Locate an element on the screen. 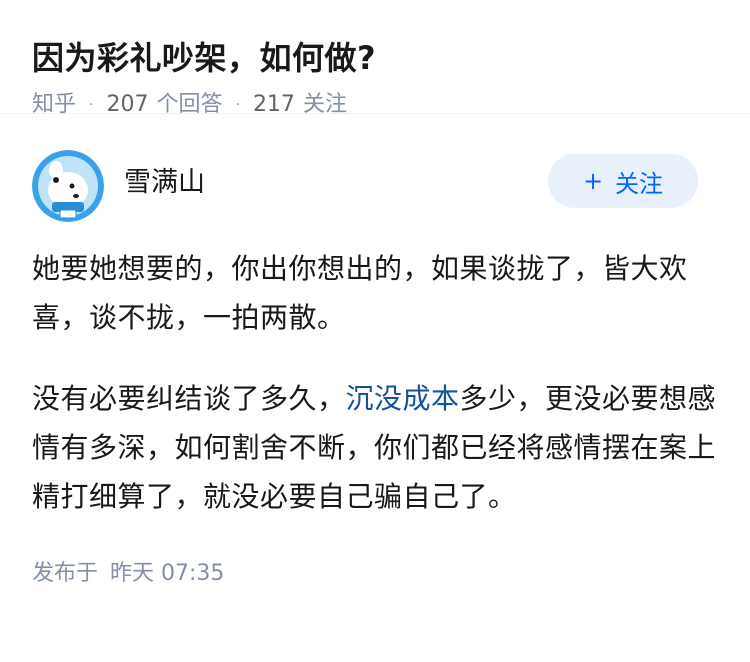 Image resolution: width=750 pixels, height=662 pixels. follower-count-label: 关注 is located at coordinates (324, 104).